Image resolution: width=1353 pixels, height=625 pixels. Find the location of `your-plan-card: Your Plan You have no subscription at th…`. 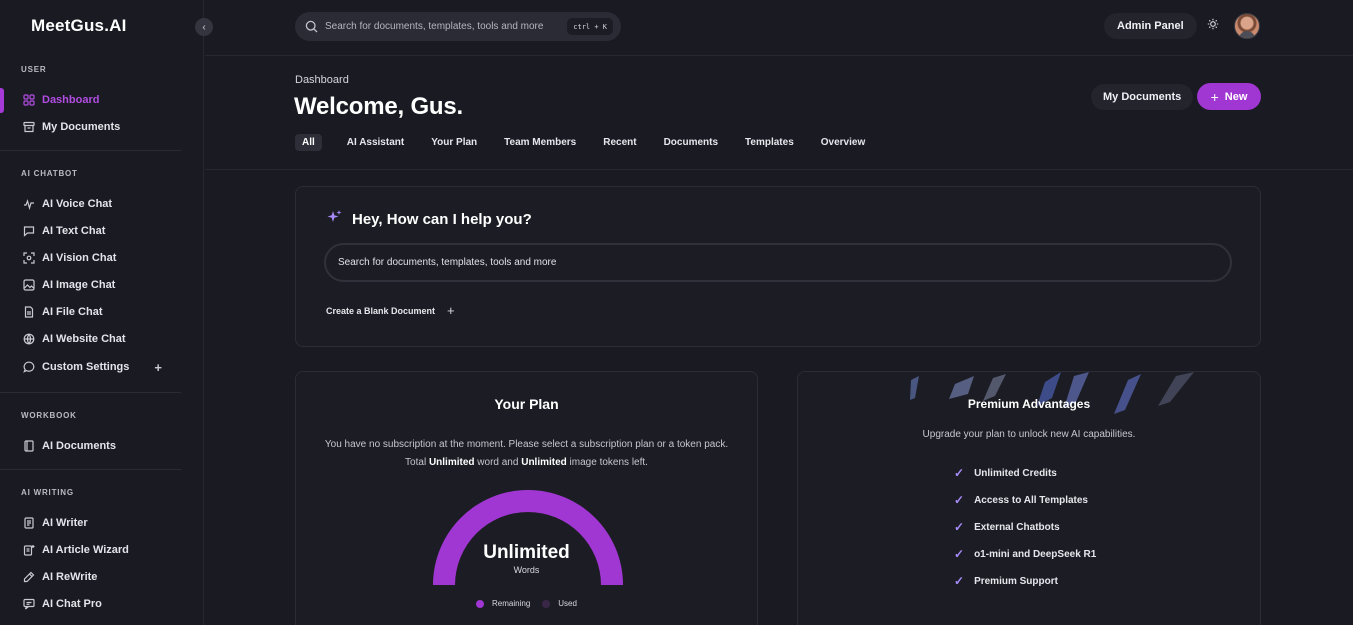

your-plan-card: Your Plan You have no subscription at th… is located at coordinates (526, 498).